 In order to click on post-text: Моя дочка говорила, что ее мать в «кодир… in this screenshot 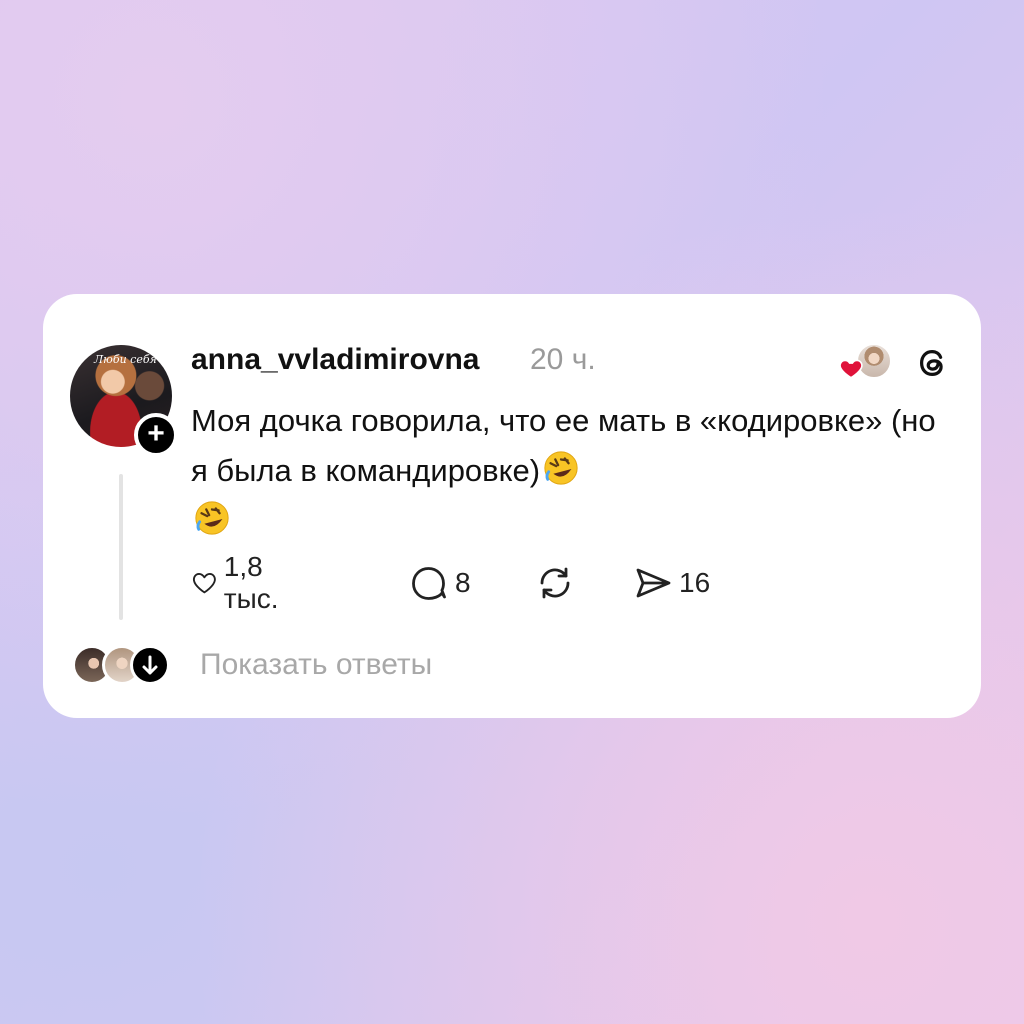, I will do `click(571, 471)`.